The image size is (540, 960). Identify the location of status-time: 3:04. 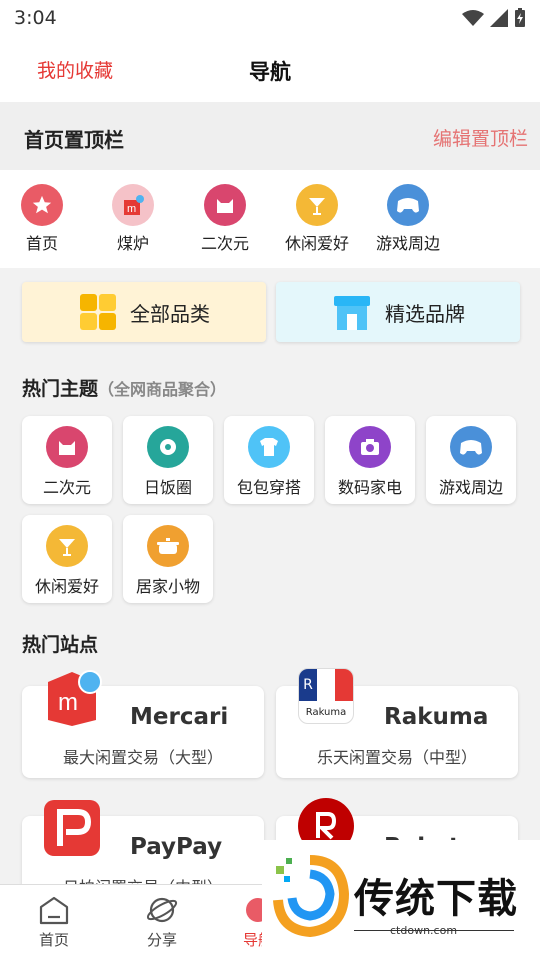
(35, 18).